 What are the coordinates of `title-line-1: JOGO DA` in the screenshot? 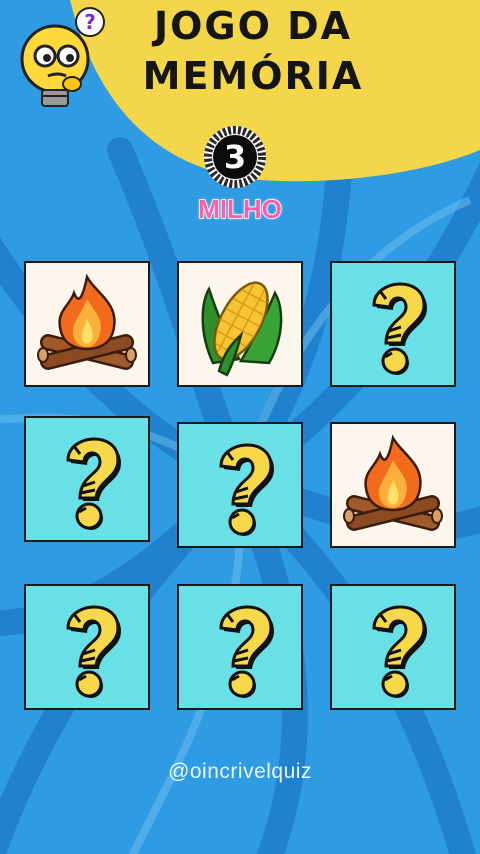 It's located at (253, 26).